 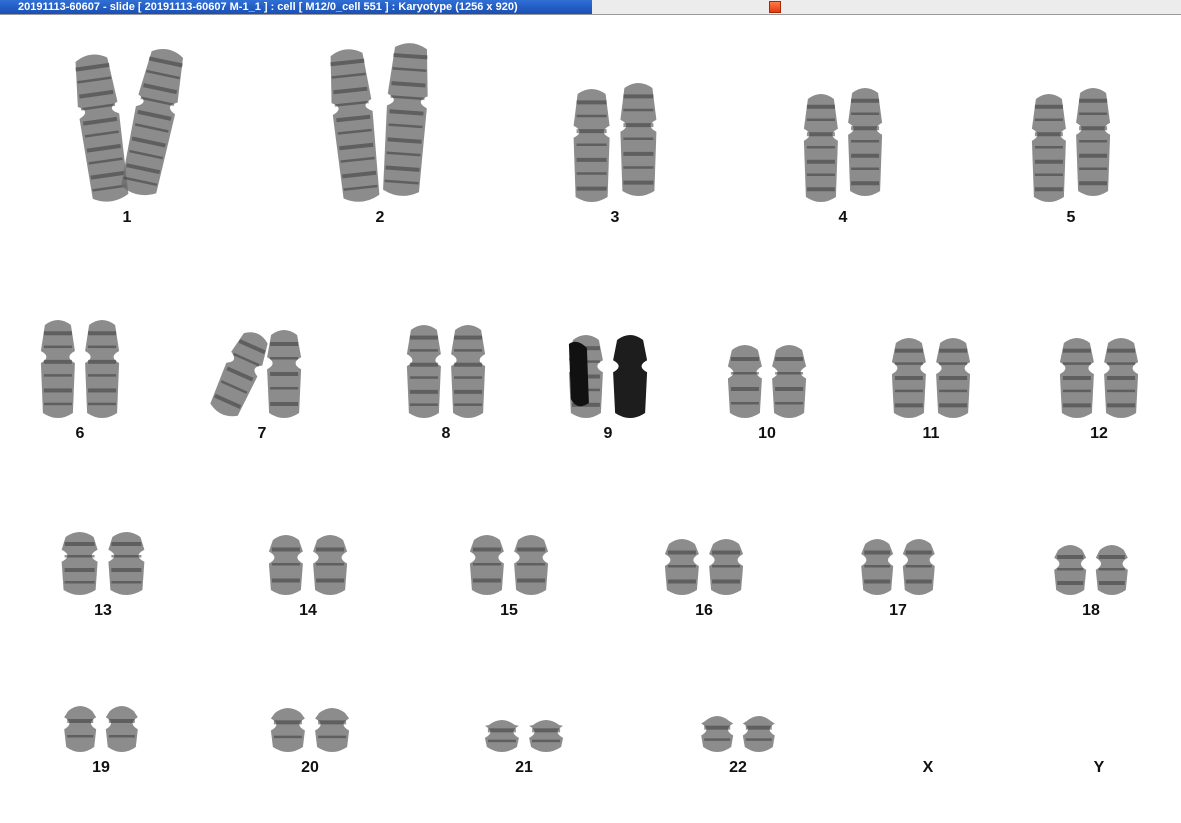 I want to click on chromosome-label: 22, so click(x=738, y=767).